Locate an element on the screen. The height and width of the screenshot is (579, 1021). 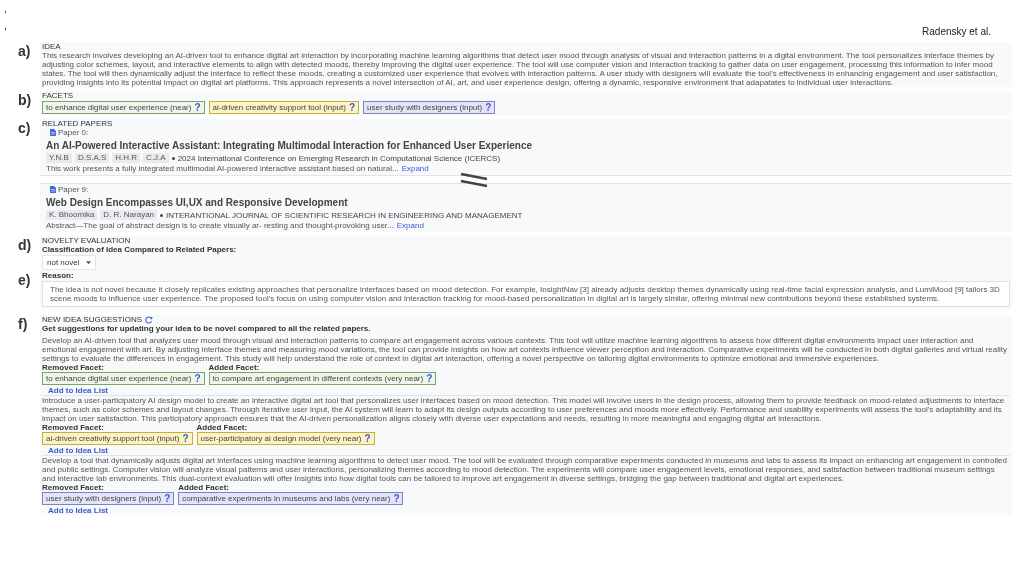
question-label: Classification of Idea Compared to Related Papers: is located at coordinates (140, 249).